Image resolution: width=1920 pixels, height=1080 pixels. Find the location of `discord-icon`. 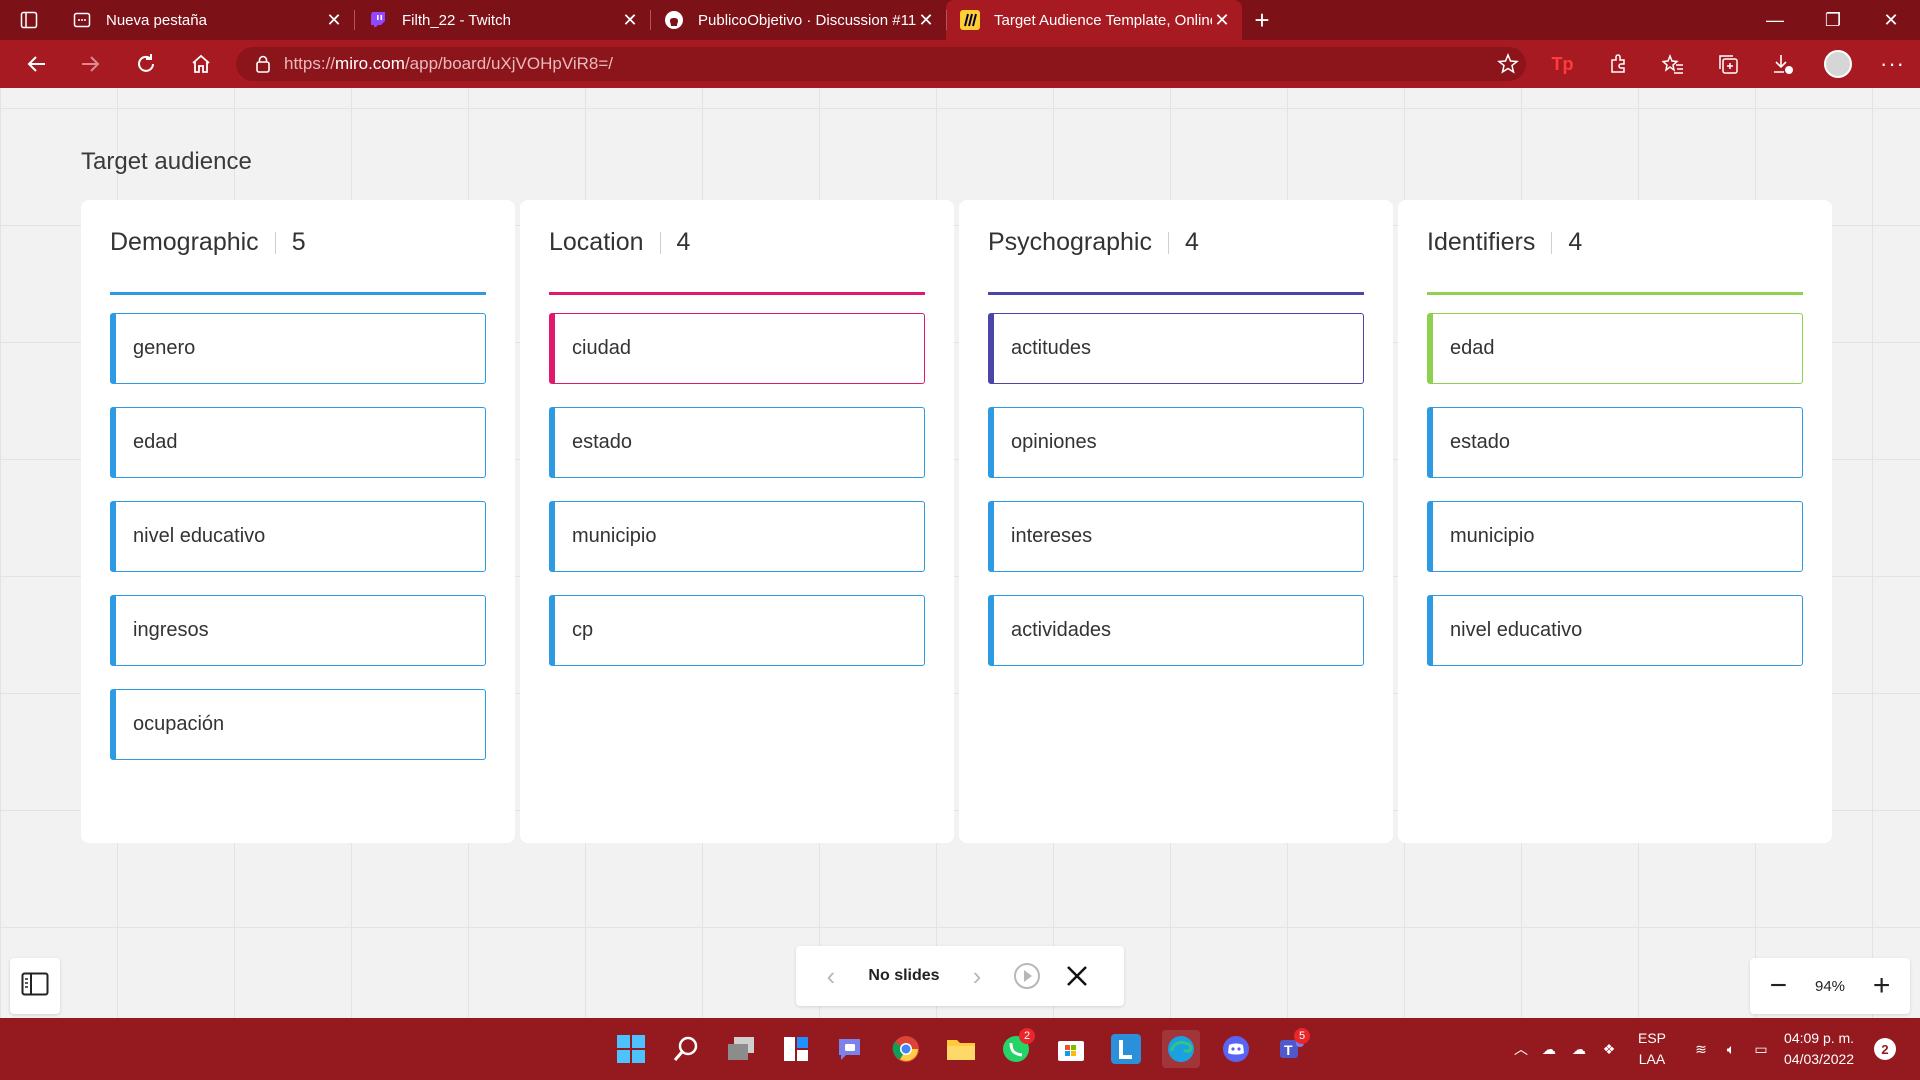

discord-icon is located at coordinates (1236, 1049).